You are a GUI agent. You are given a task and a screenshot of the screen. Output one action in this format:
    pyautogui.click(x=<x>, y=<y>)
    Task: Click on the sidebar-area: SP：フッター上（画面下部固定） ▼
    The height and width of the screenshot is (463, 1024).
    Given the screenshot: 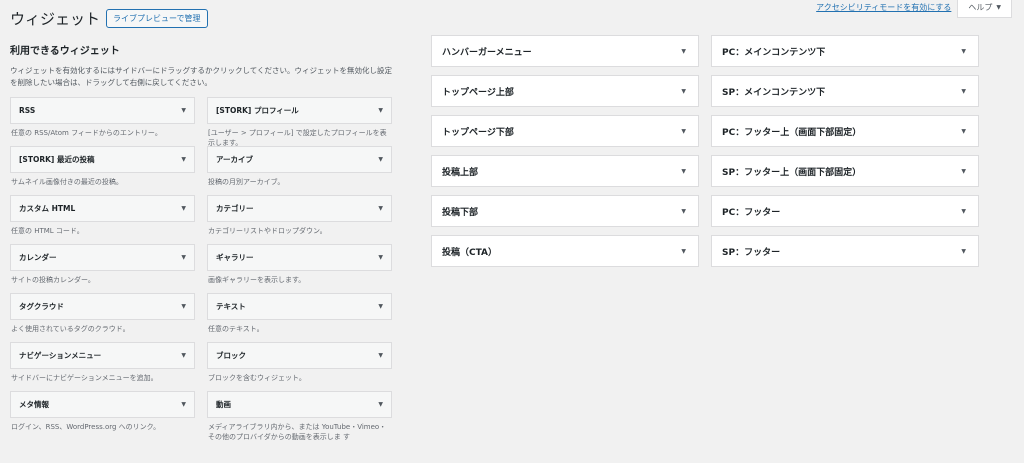 What is the action you would take?
    pyautogui.click(x=845, y=171)
    